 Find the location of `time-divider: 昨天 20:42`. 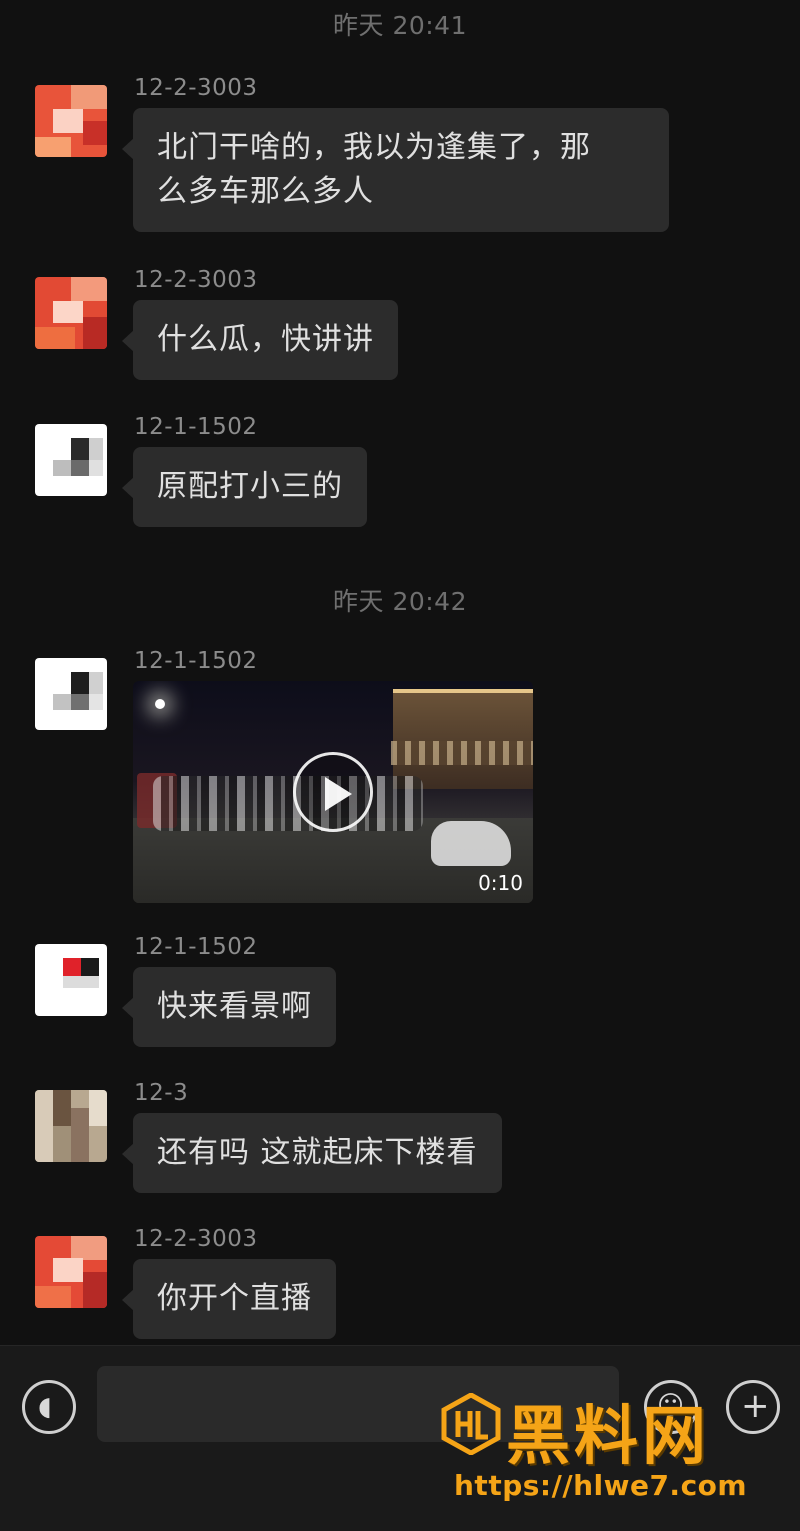

time-divider: 昨天 20:42 is located at coordinates (400, 601).